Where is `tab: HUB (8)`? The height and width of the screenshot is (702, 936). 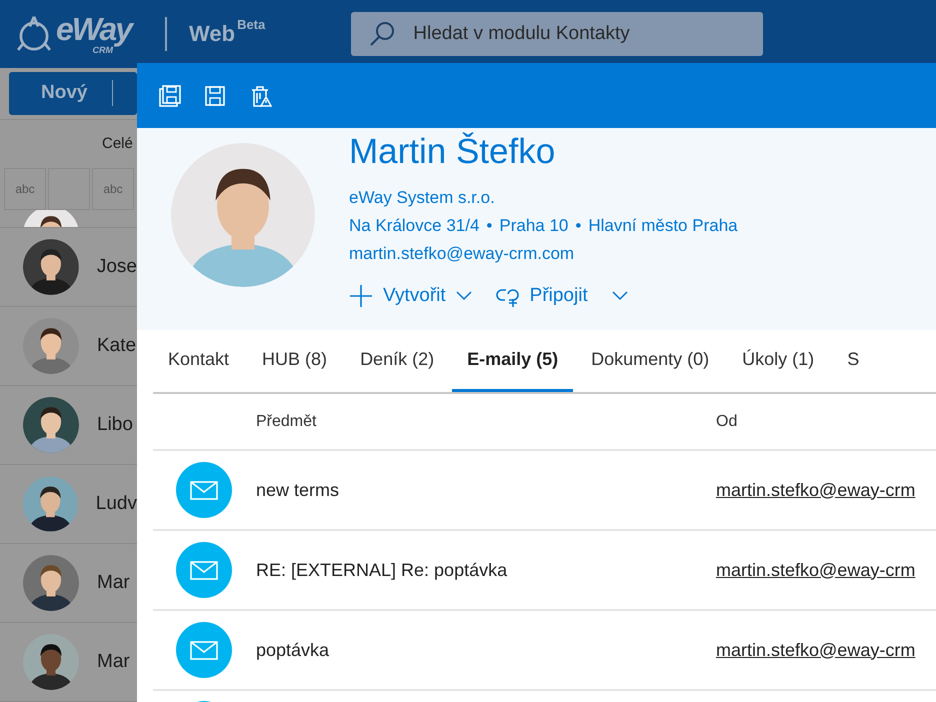
tab: HUB (8) is located at coordinates (294, 361).